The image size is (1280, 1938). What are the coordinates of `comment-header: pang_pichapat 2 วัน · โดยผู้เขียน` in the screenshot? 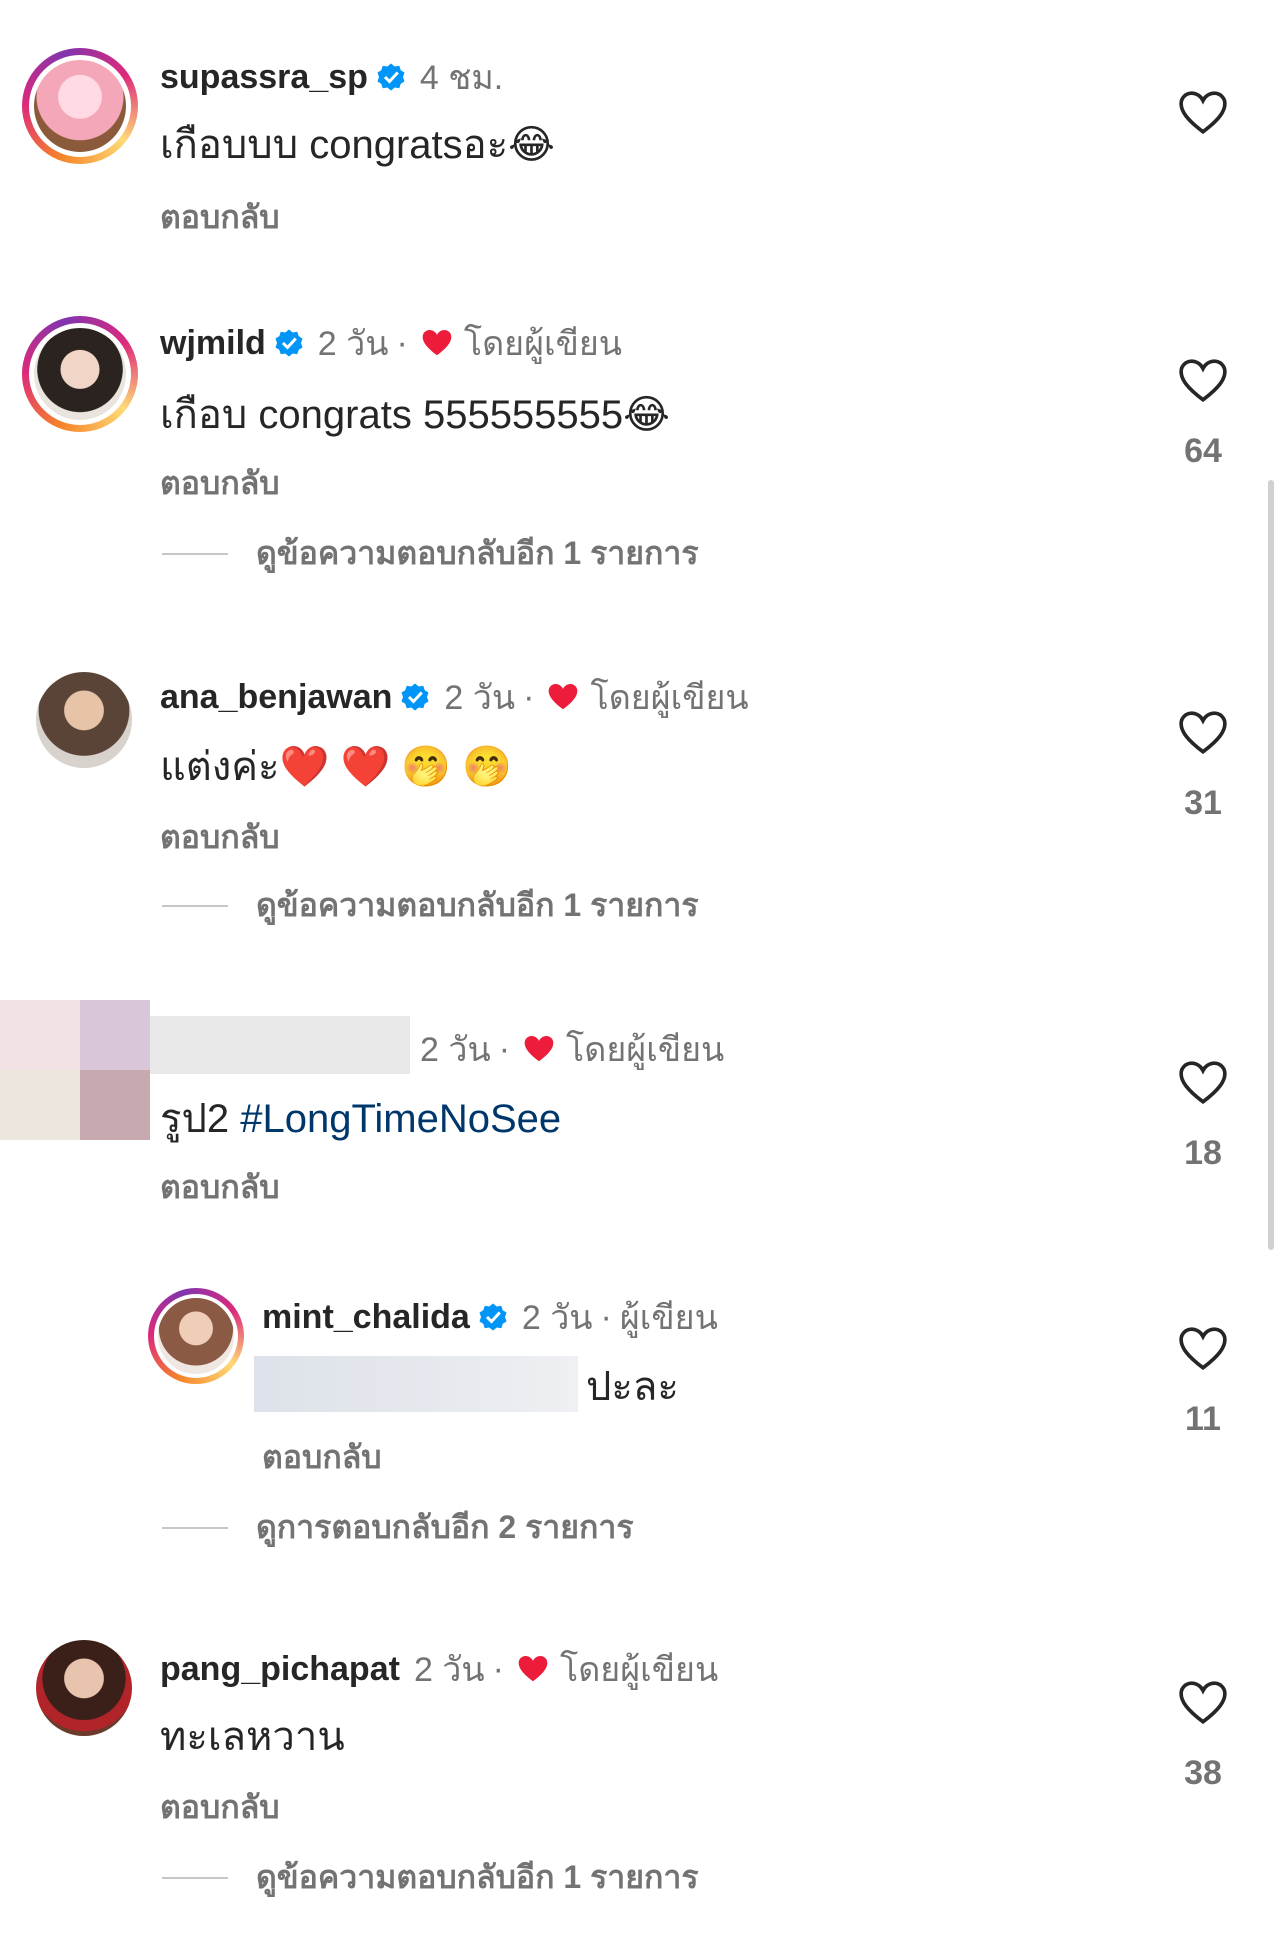 It's located at (439, 1669).